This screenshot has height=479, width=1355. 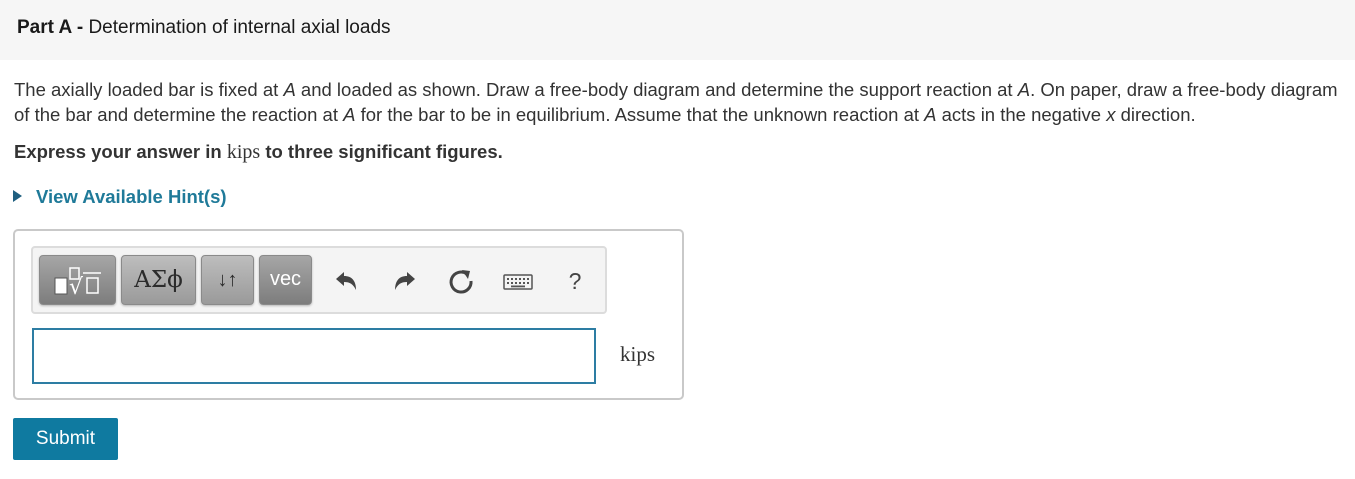 What do you see at coordinates (314, 356) in the screenshot?
I see `answer-input` at bounding box center [314, 356].